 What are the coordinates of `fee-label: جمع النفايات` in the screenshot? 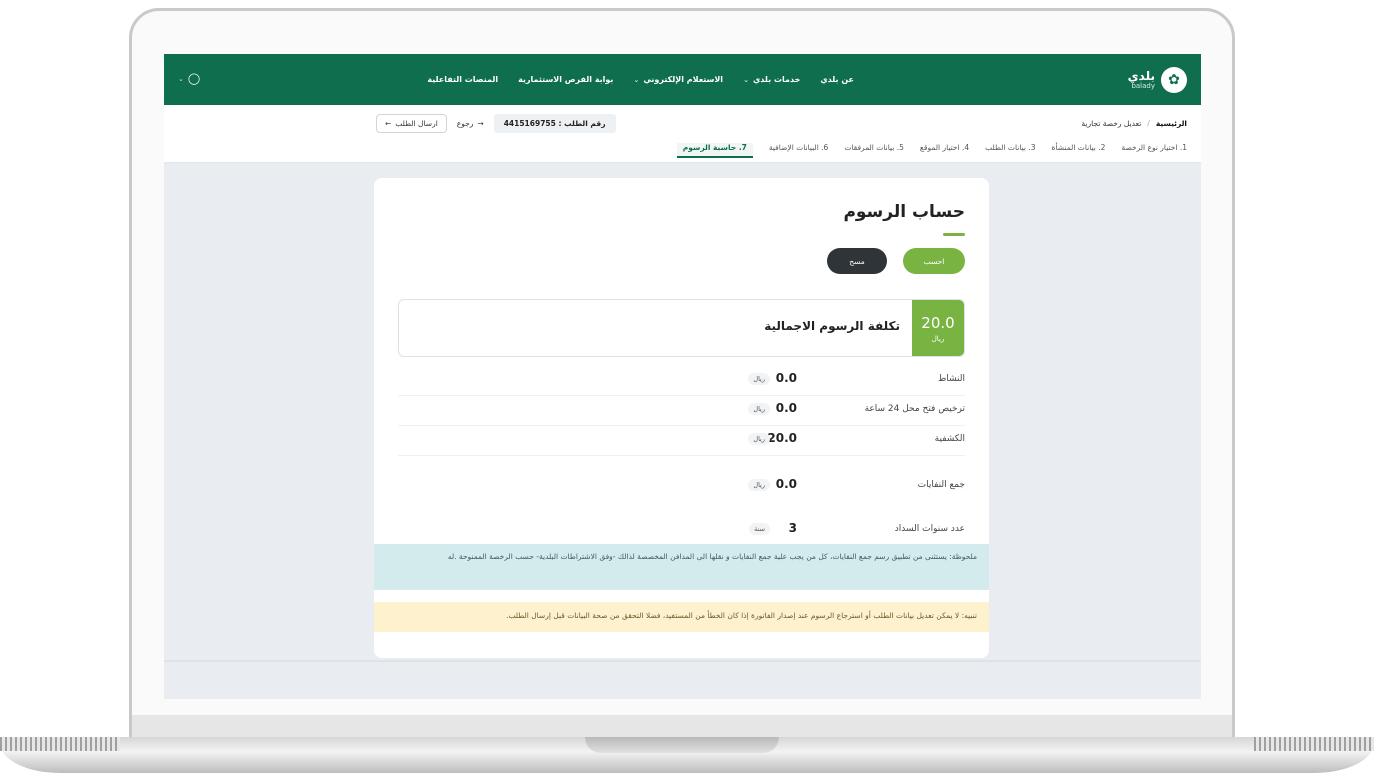 It's located at (941, 485).